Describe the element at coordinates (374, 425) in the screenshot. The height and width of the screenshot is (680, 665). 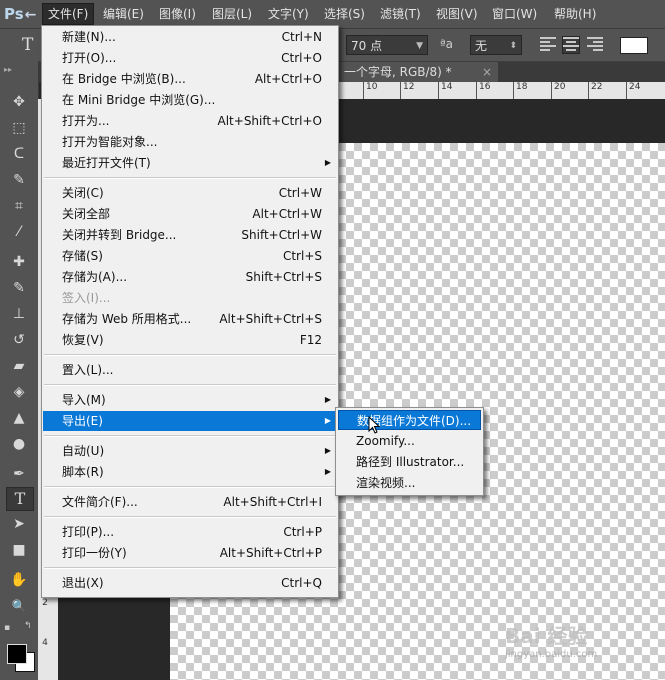
I see `mouse-cursor-icon` at that location.